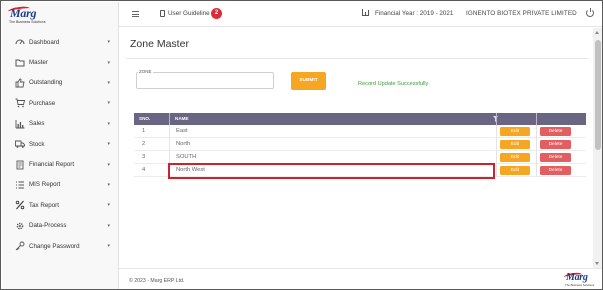 This screenshot has height=290, width=603. I want to click on user-guideline-link: User Guideline, so click(189, 13).